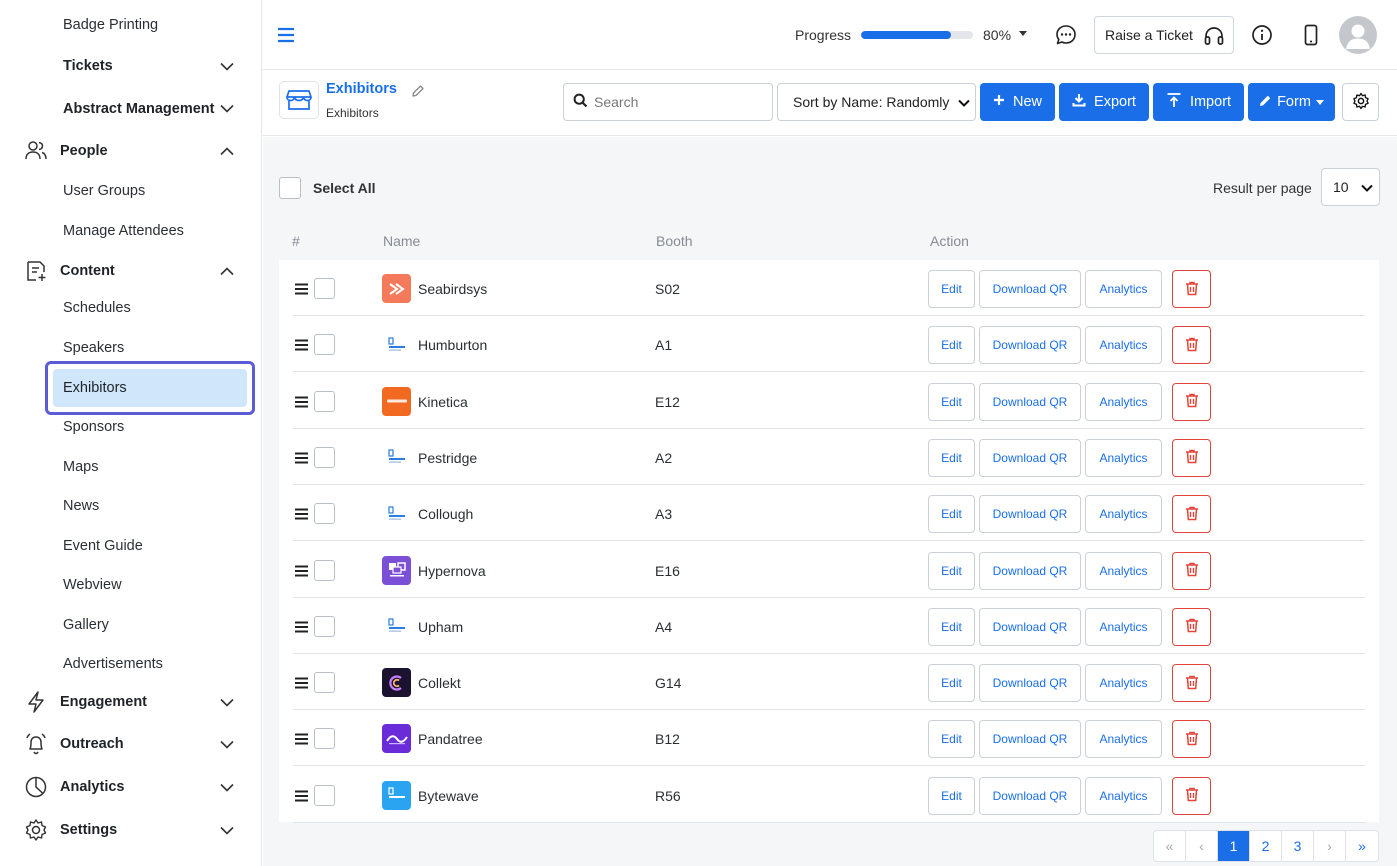  What do you see at coordinates (131, 427) in the screenshot?
I see `sidebar-item-sponsors: Sponsors` at bounding box center [131, 427].